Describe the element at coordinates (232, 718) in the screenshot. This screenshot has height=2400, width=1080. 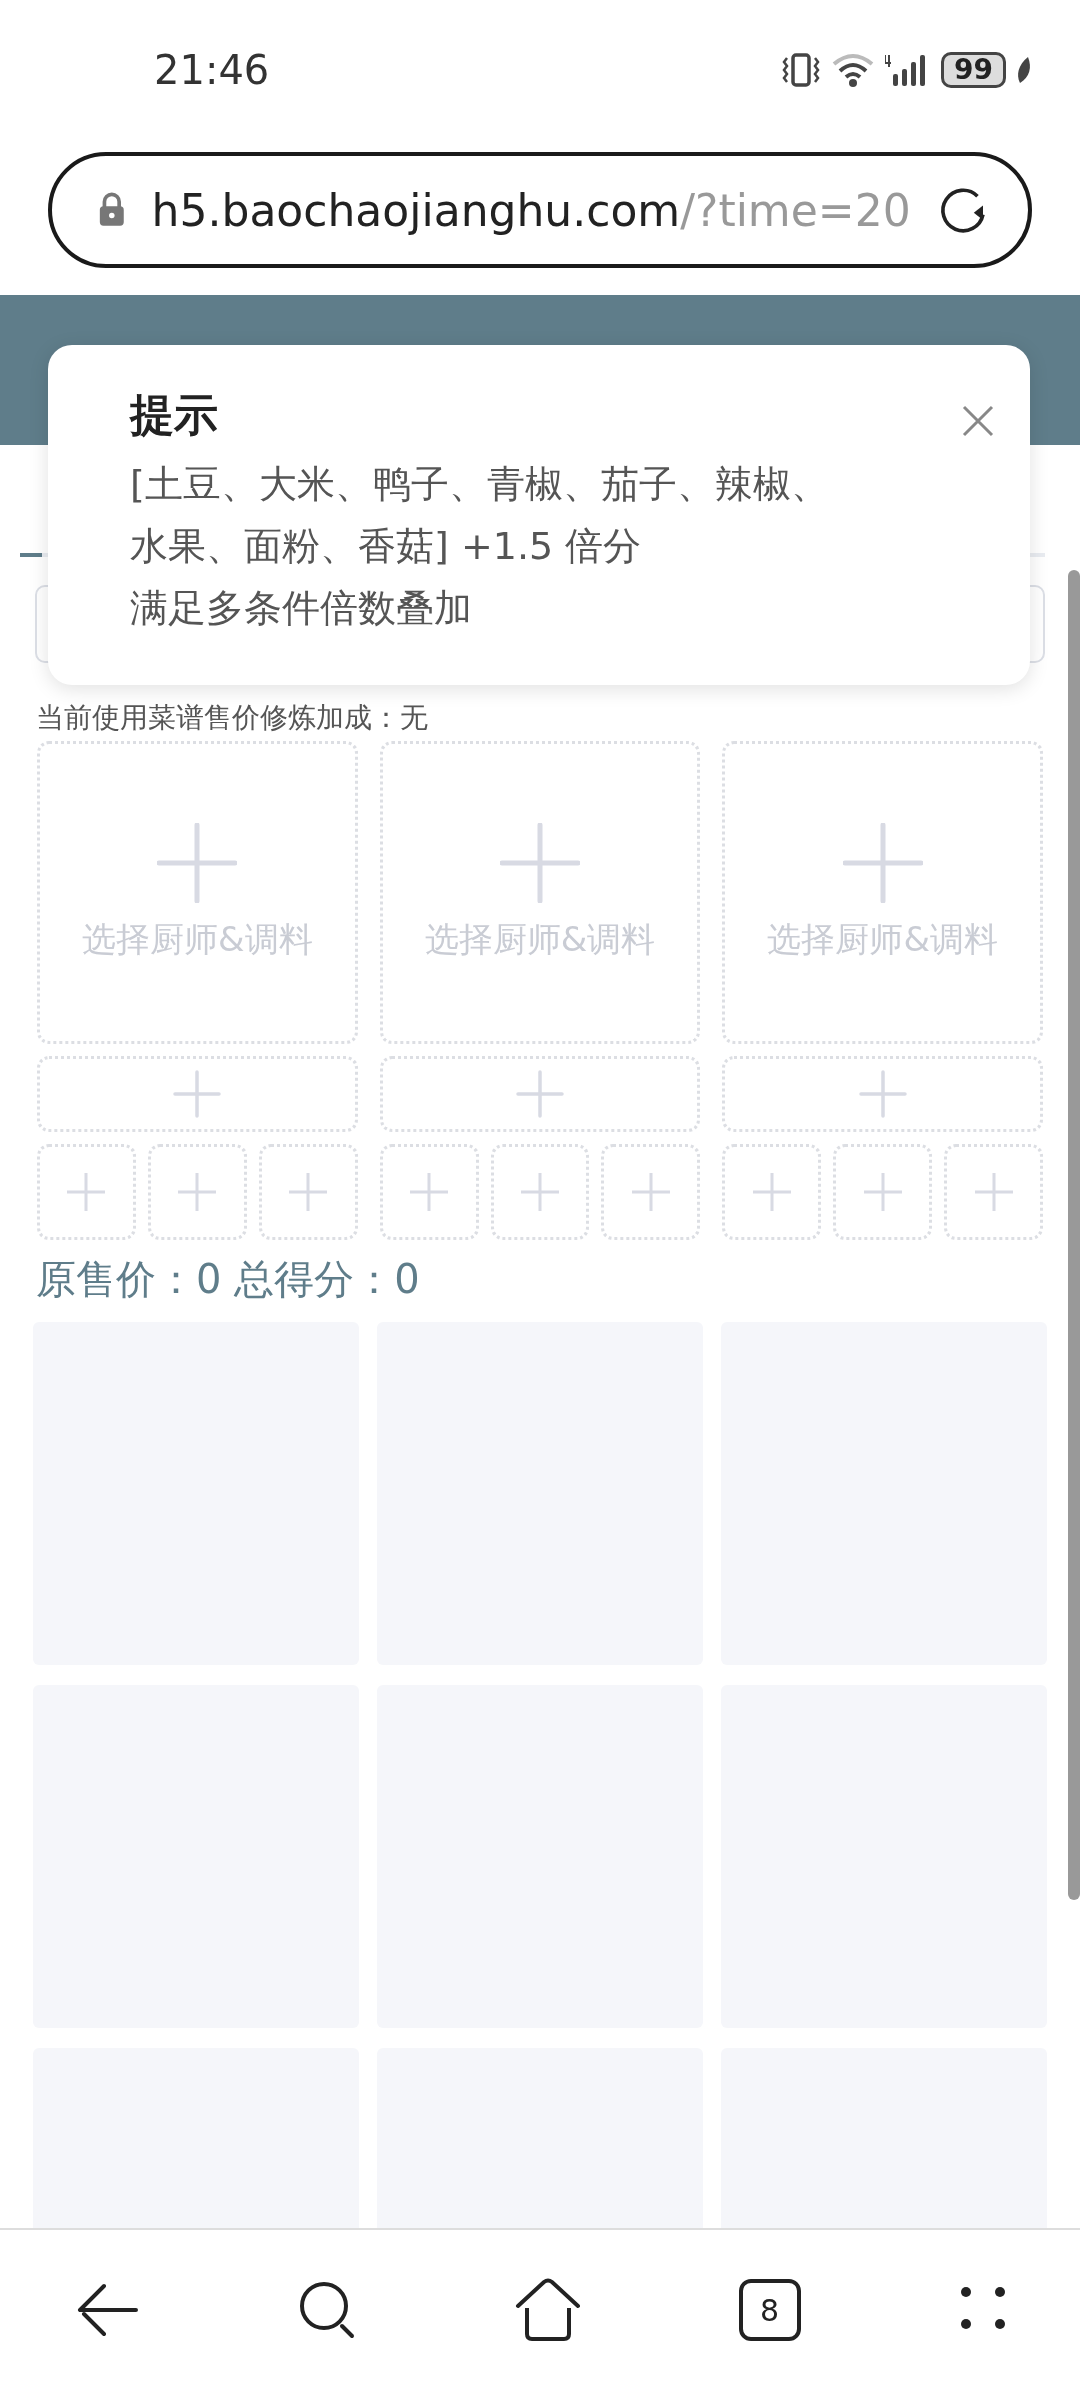
I see `bonus-note: 当前使用菜谱售价修炼加成：无` at that location.